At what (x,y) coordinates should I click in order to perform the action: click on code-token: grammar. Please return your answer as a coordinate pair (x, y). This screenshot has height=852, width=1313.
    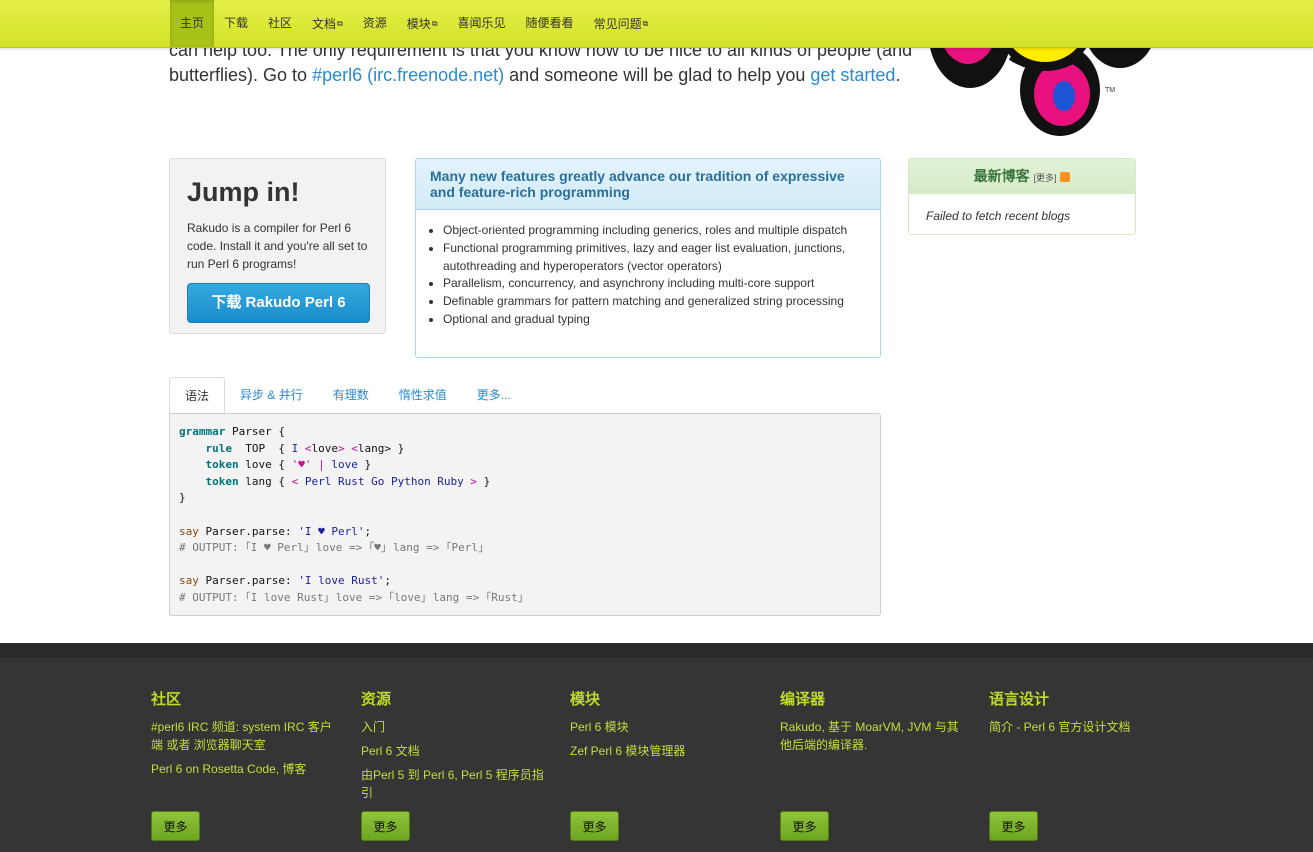
    Looking at the image, I should click on (202, 431).